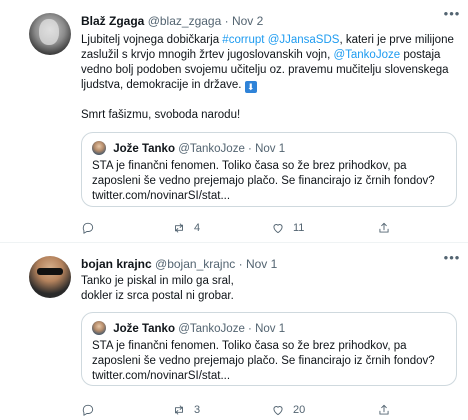  I want to click on author-handle: @blaz_zgaga, so click(185, 21).